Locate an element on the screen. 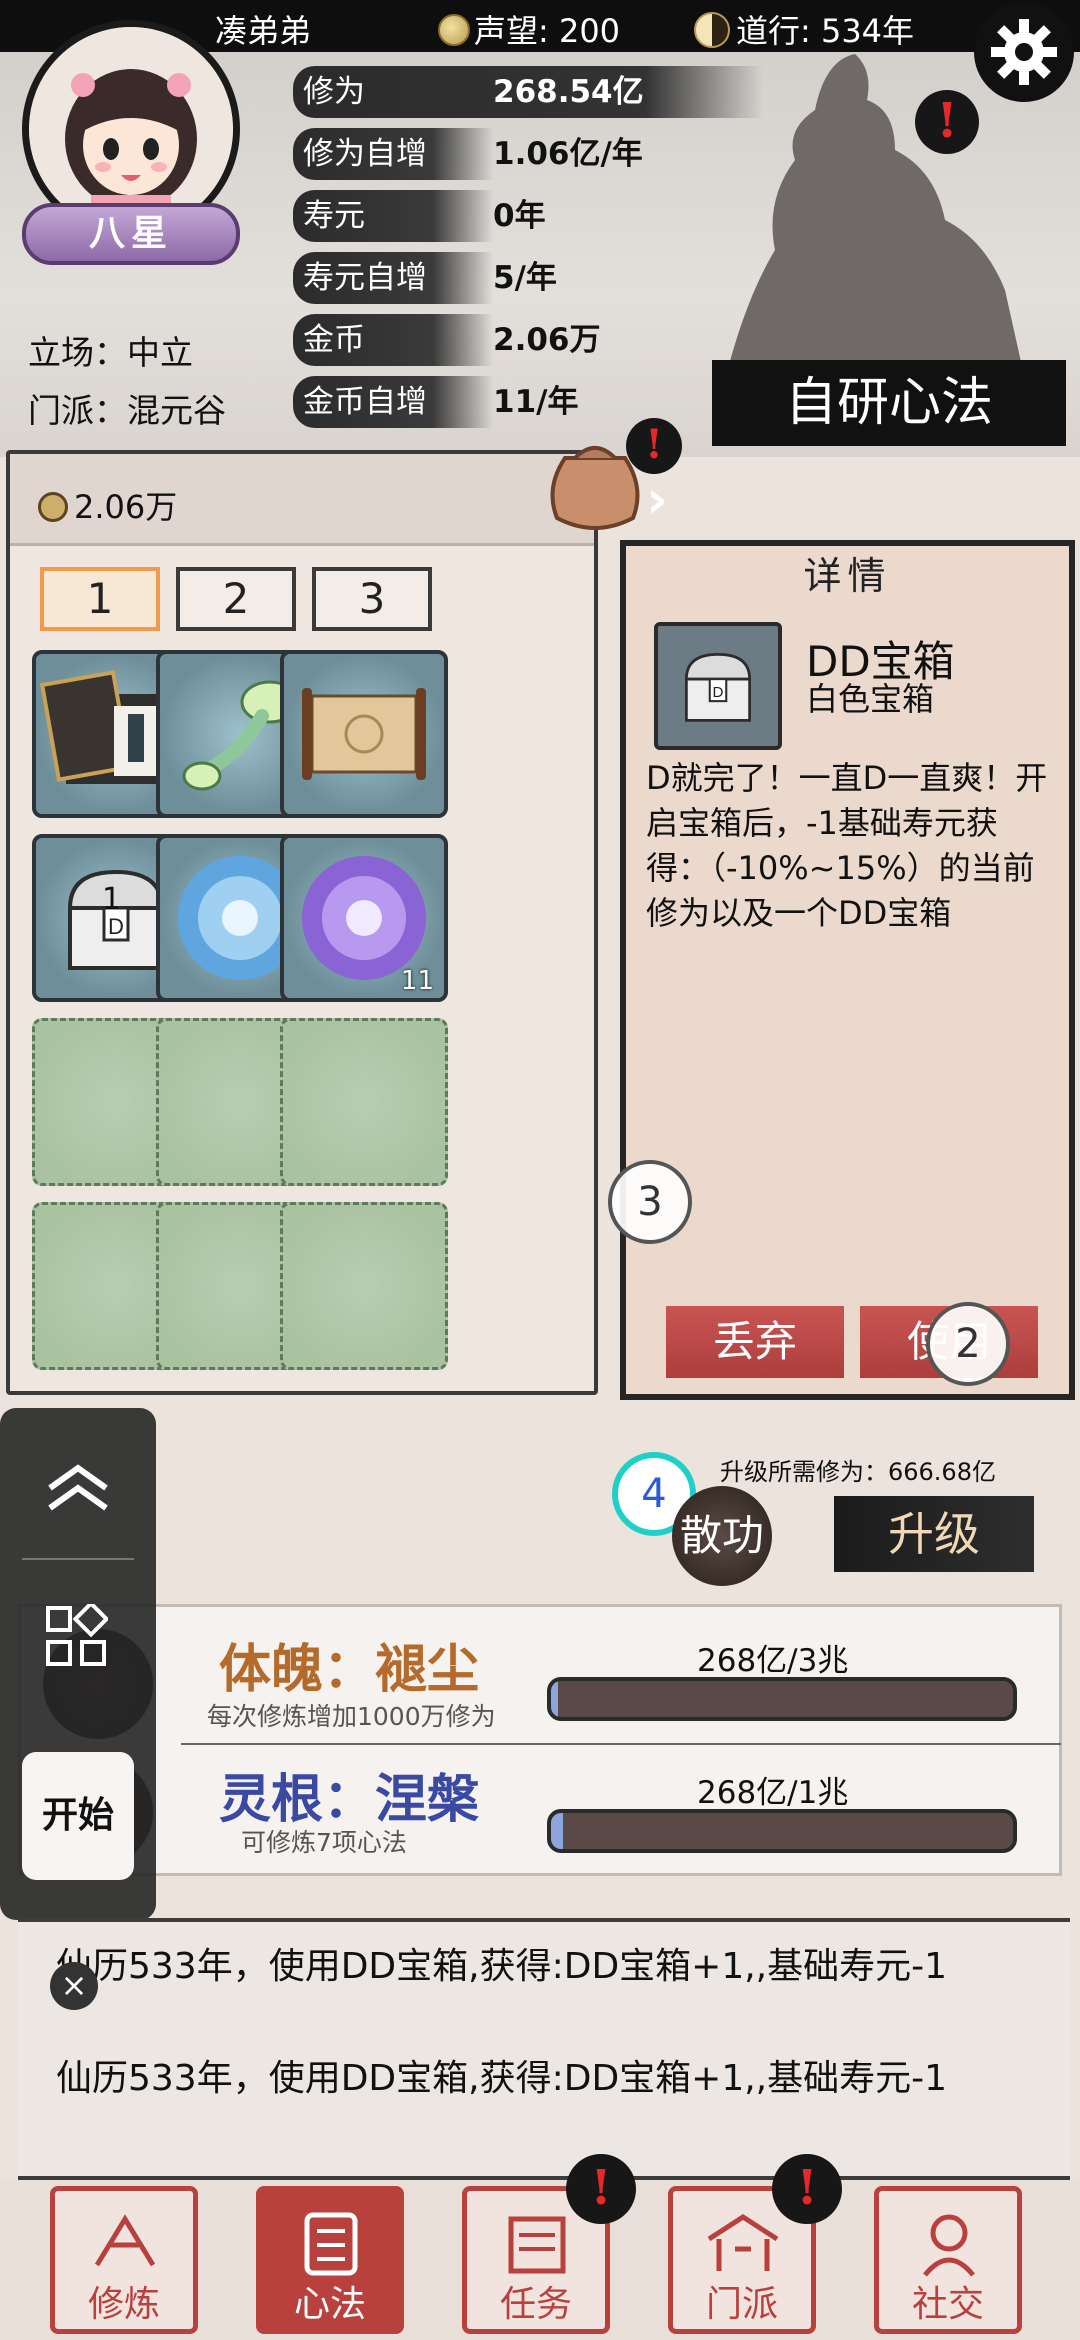 This screenshot has height=2340, width=1080. techniques-glyph-icon is located at coordinates (331, 2244).